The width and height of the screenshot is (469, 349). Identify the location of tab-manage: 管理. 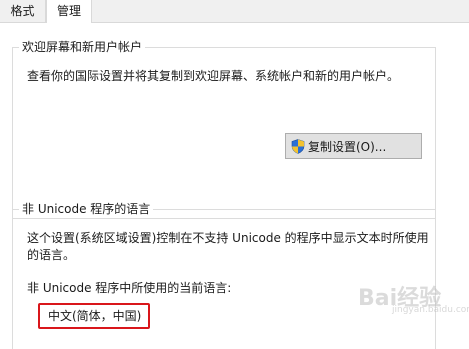
(69, 11).